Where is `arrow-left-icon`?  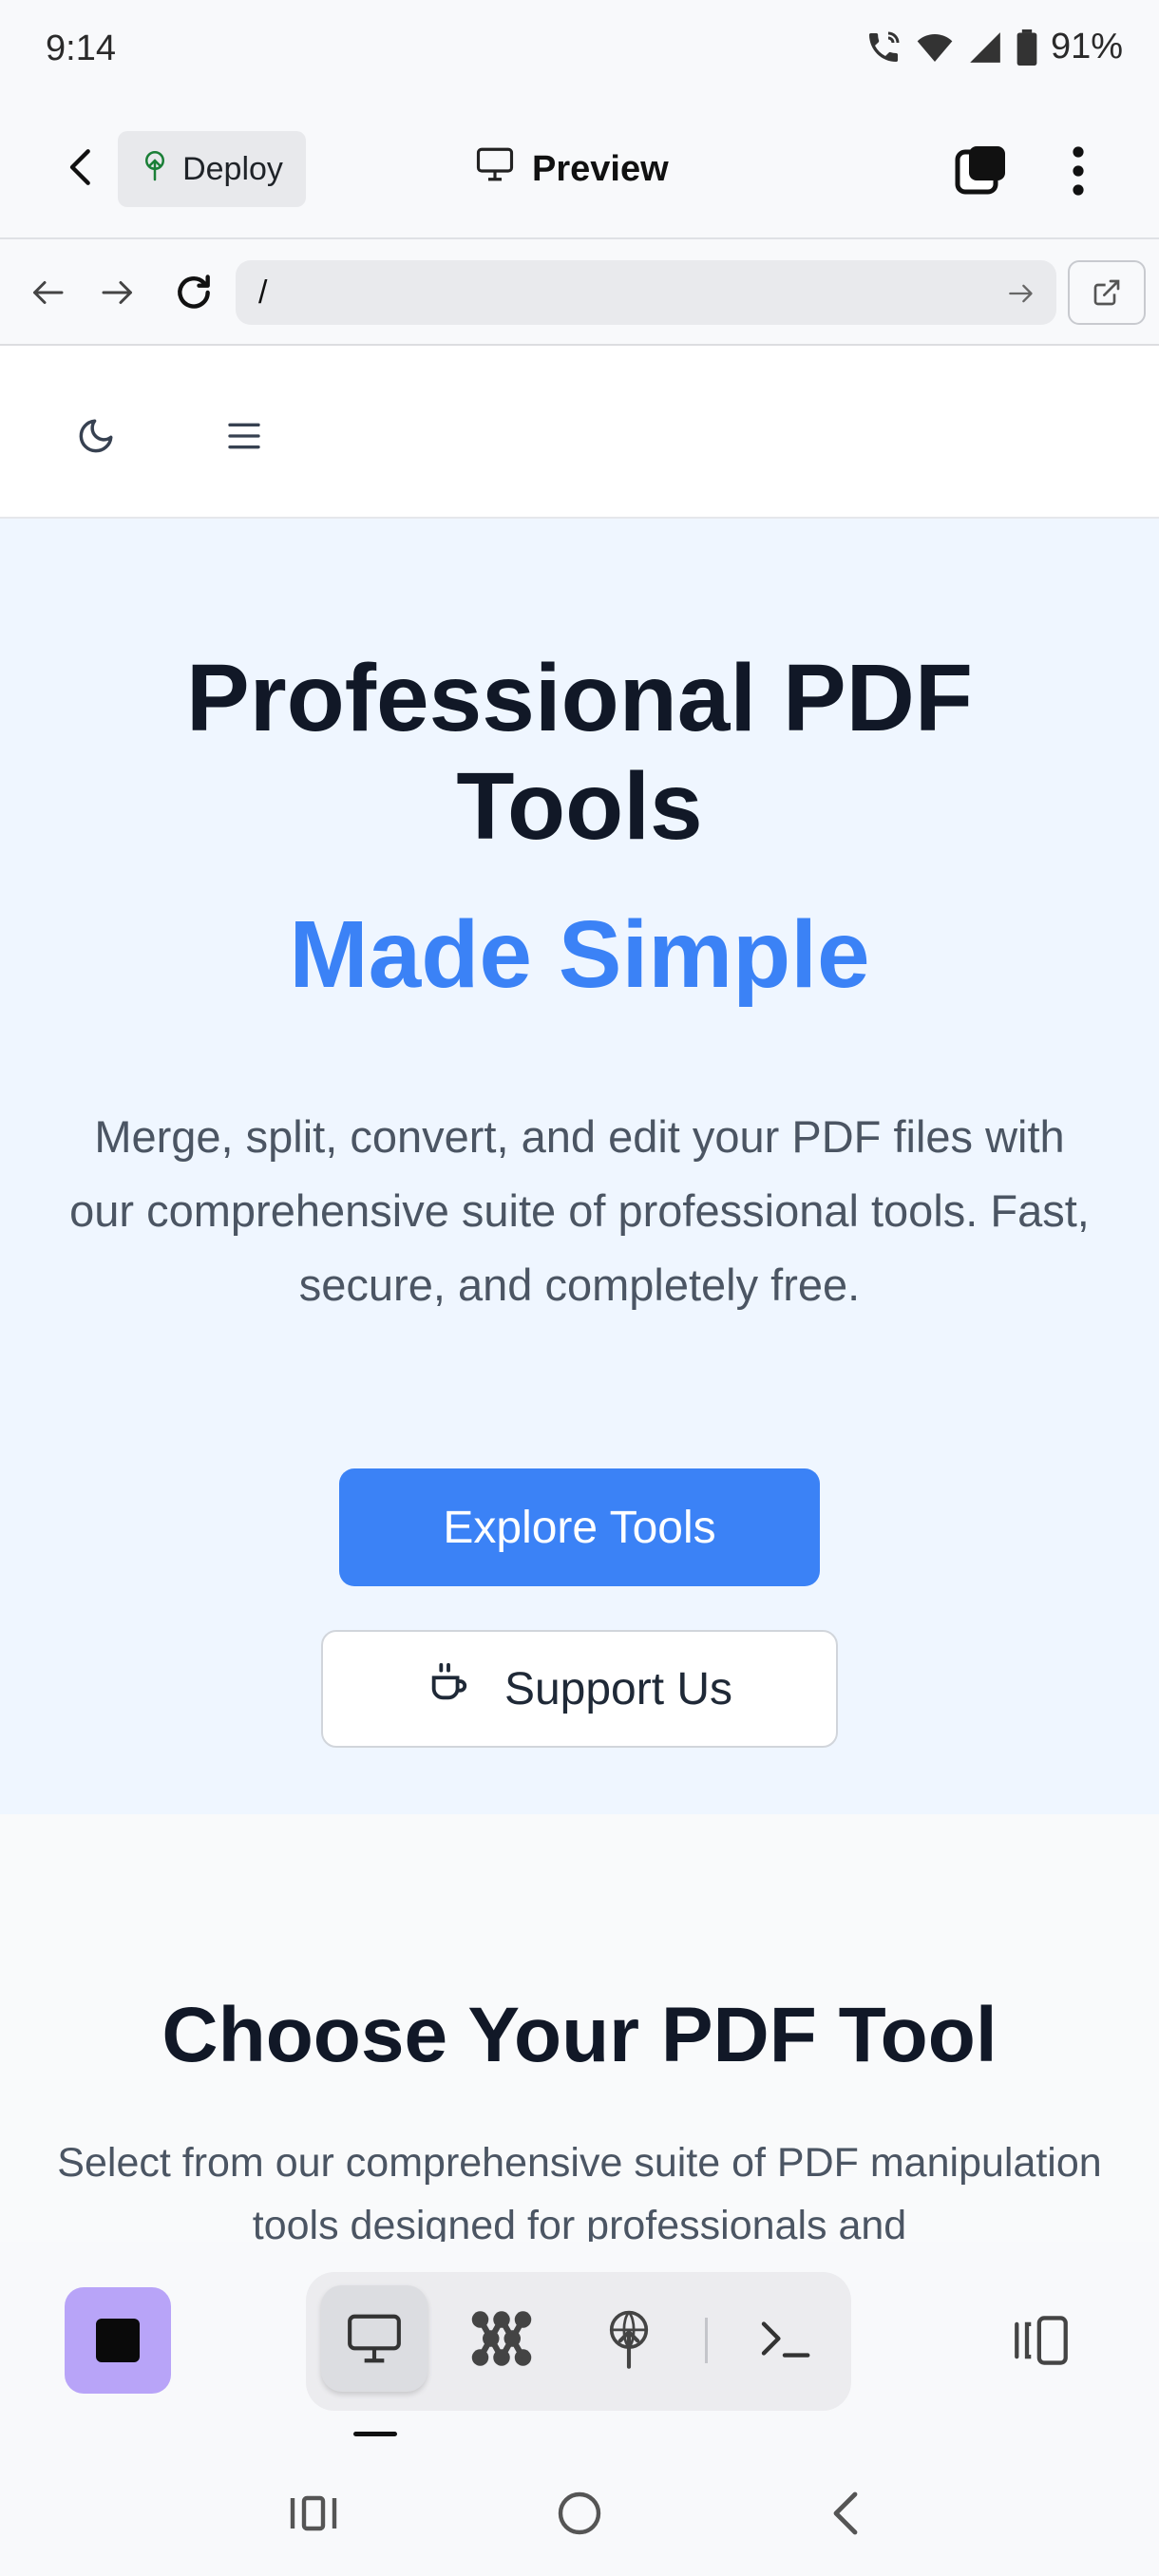 arrow-left-icon is located at coordinates (48, 292).